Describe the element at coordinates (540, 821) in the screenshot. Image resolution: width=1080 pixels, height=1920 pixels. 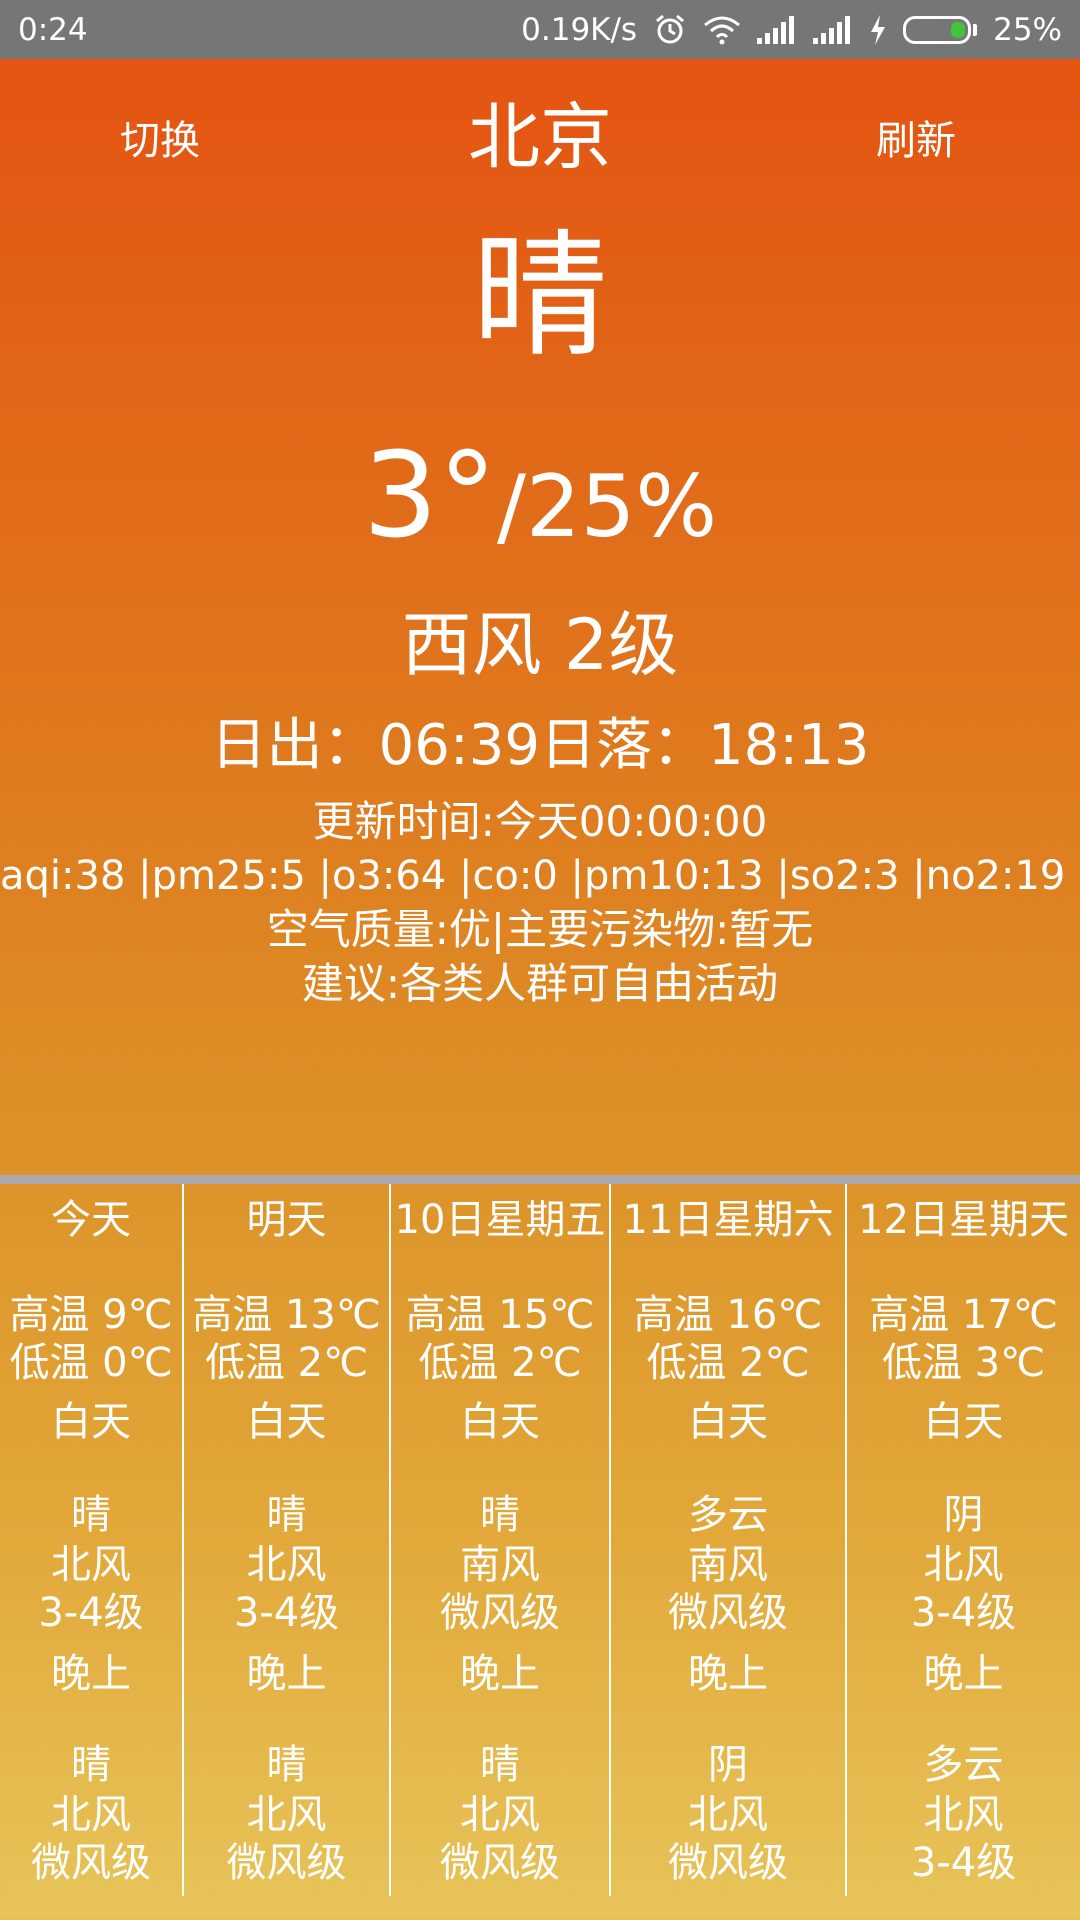
I see `update-time: 更新时间:今天00:00:00` at that location.